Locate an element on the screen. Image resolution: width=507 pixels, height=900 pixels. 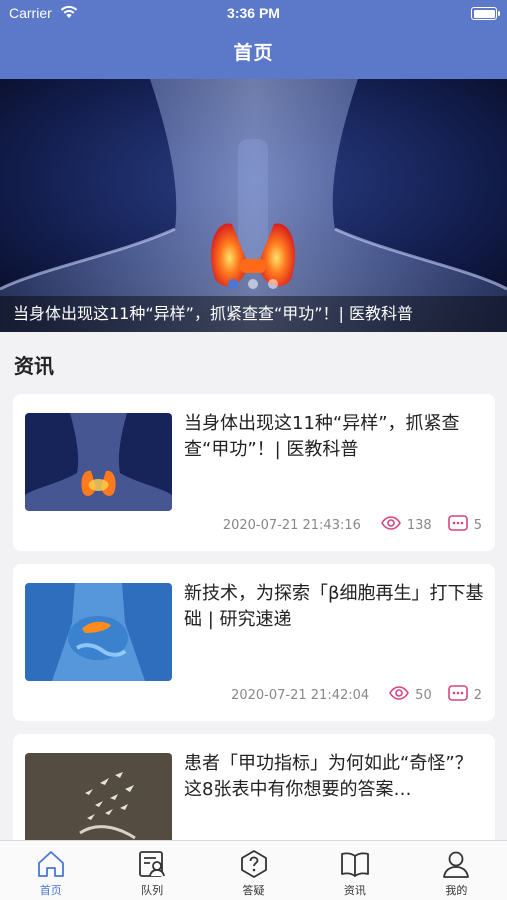
tab-label: 首页 is located at coordinates (50, 890).